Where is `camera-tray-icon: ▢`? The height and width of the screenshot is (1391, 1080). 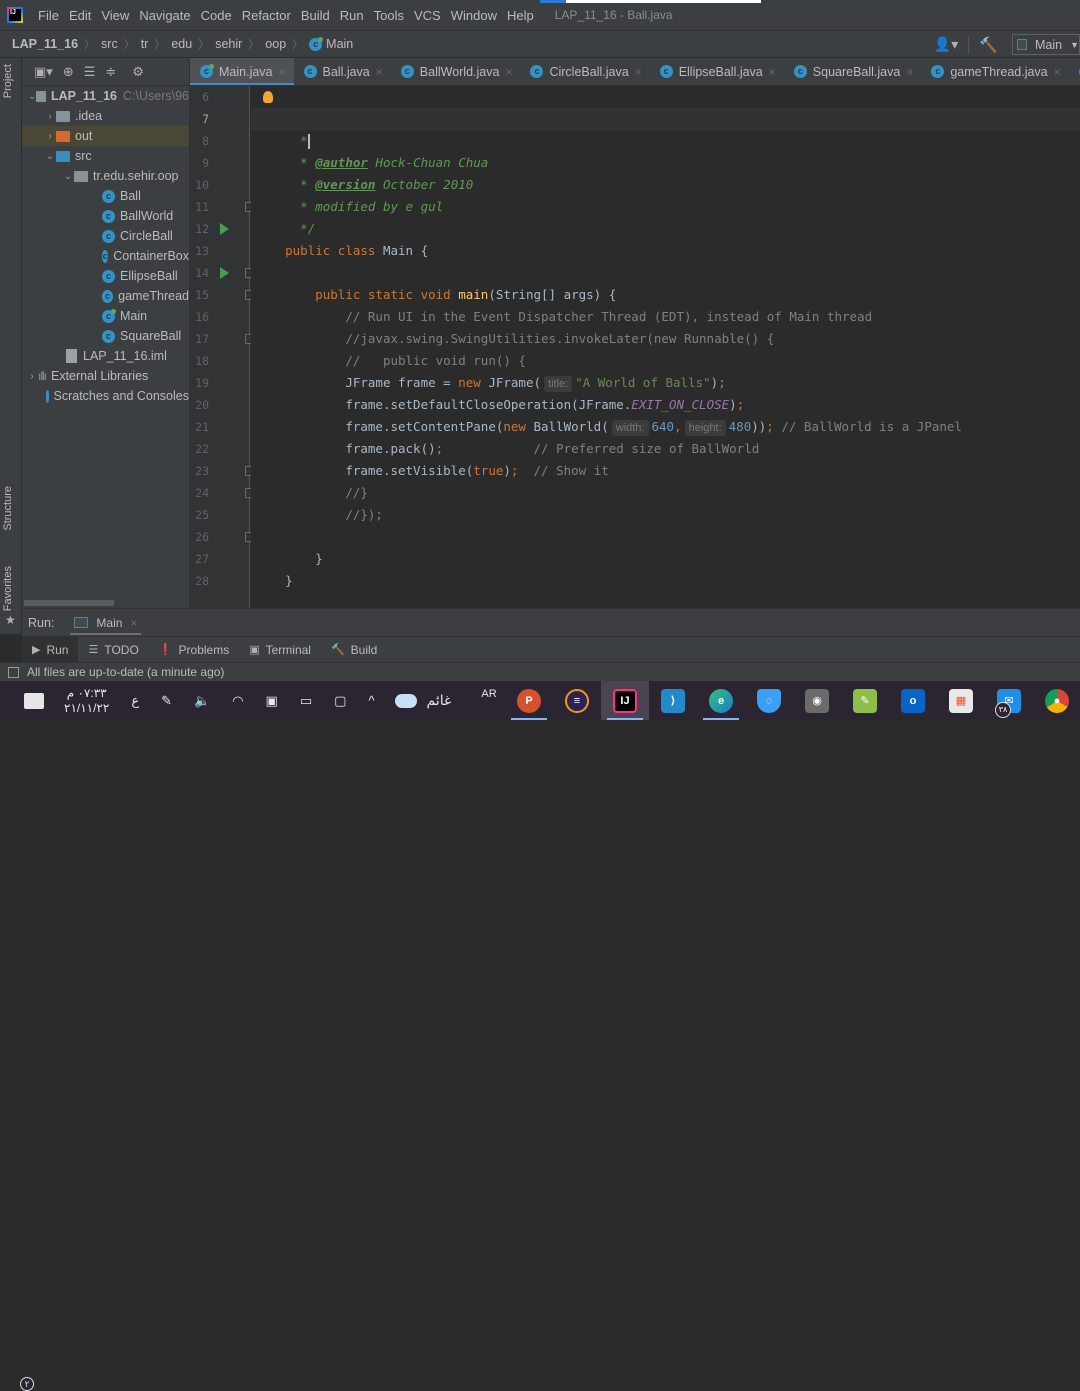
camera-tray-icon: ▢ is located at coordinates (340, 701).